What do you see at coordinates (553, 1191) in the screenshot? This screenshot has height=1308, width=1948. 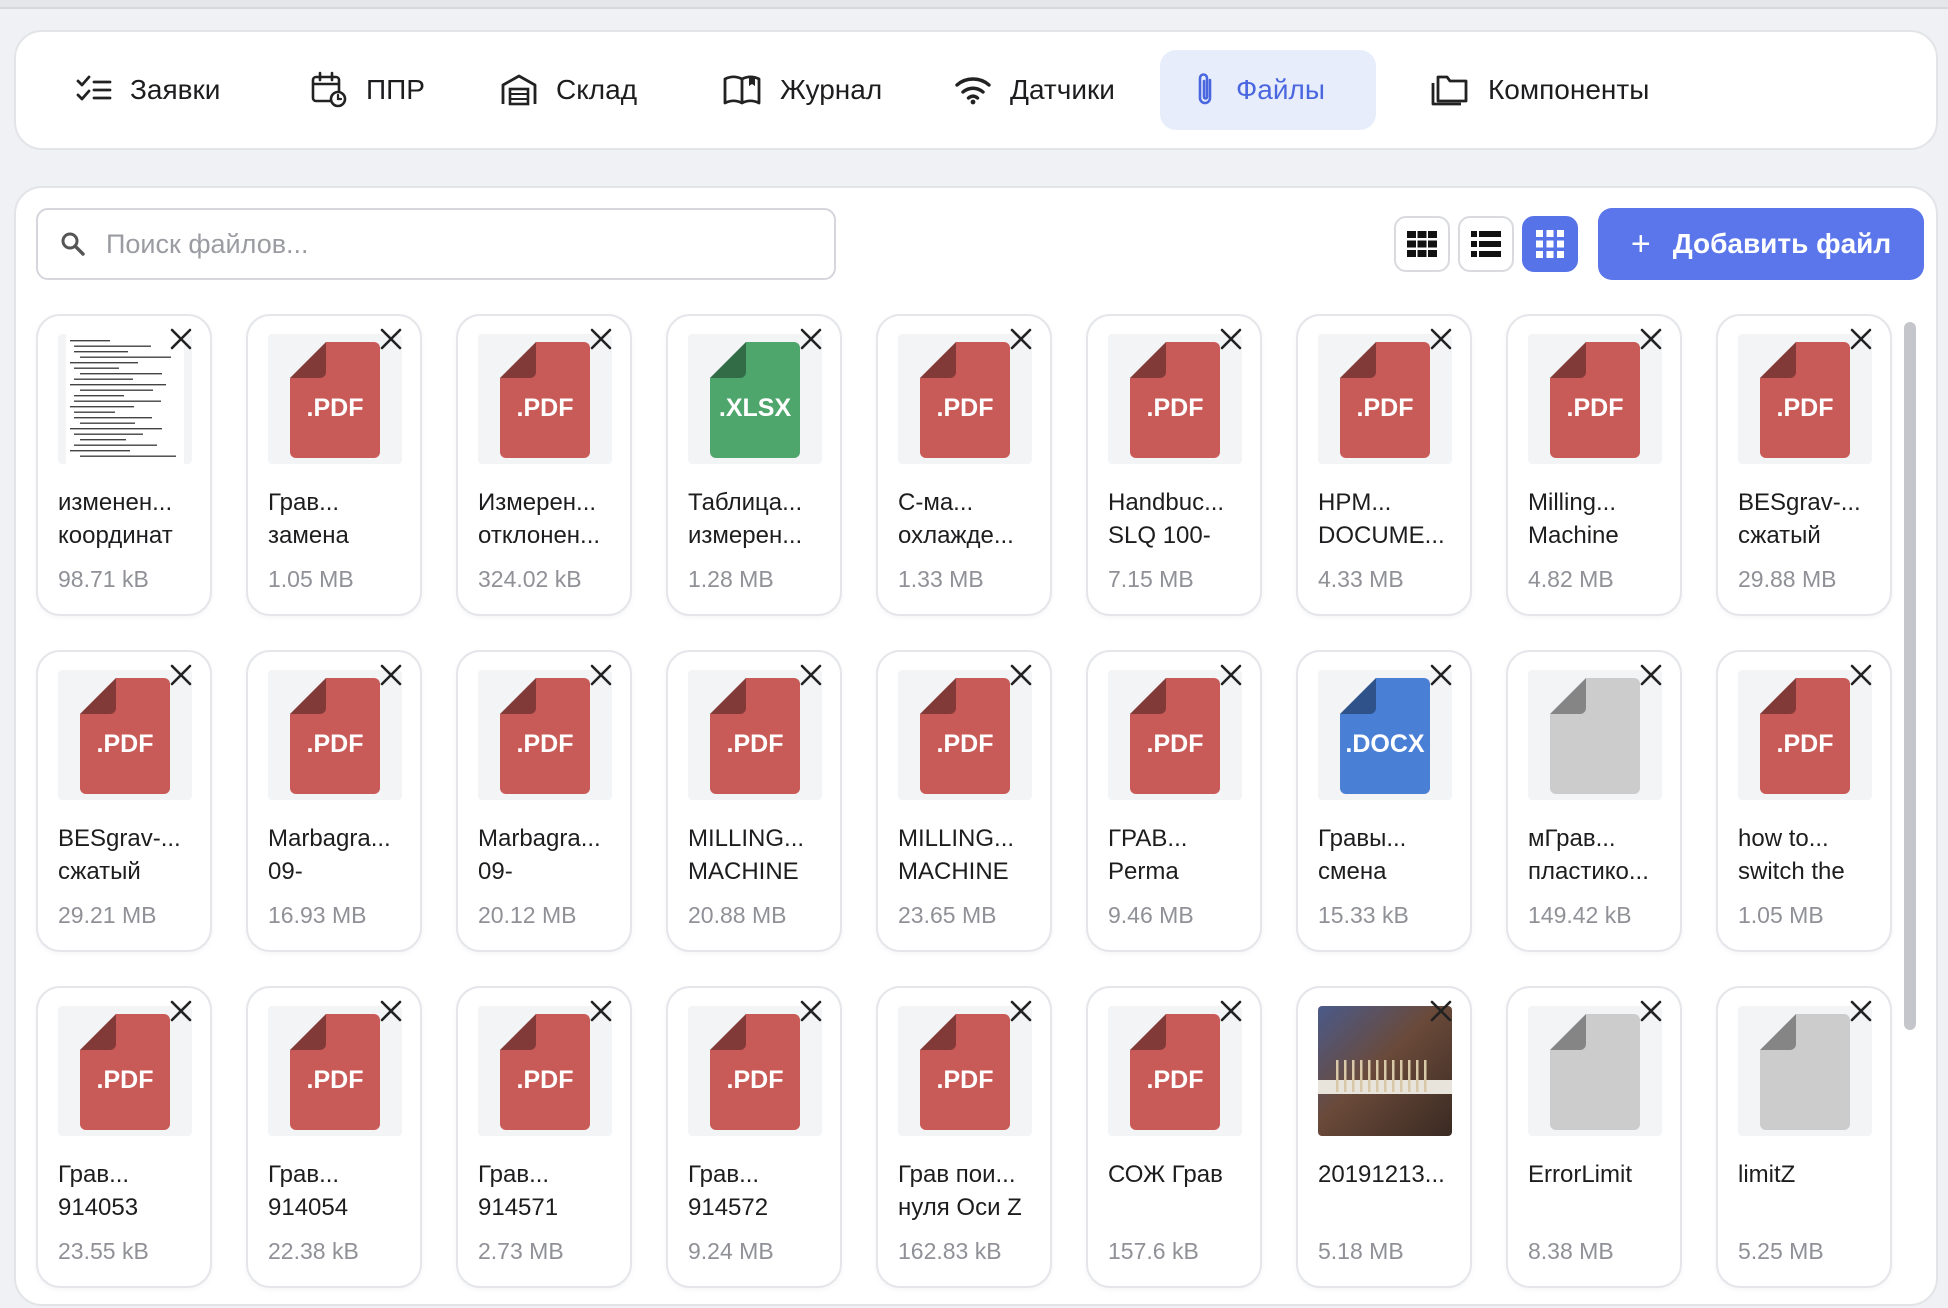 I see `file-name: Грав... 914571` at bounding box center [553, 1191].